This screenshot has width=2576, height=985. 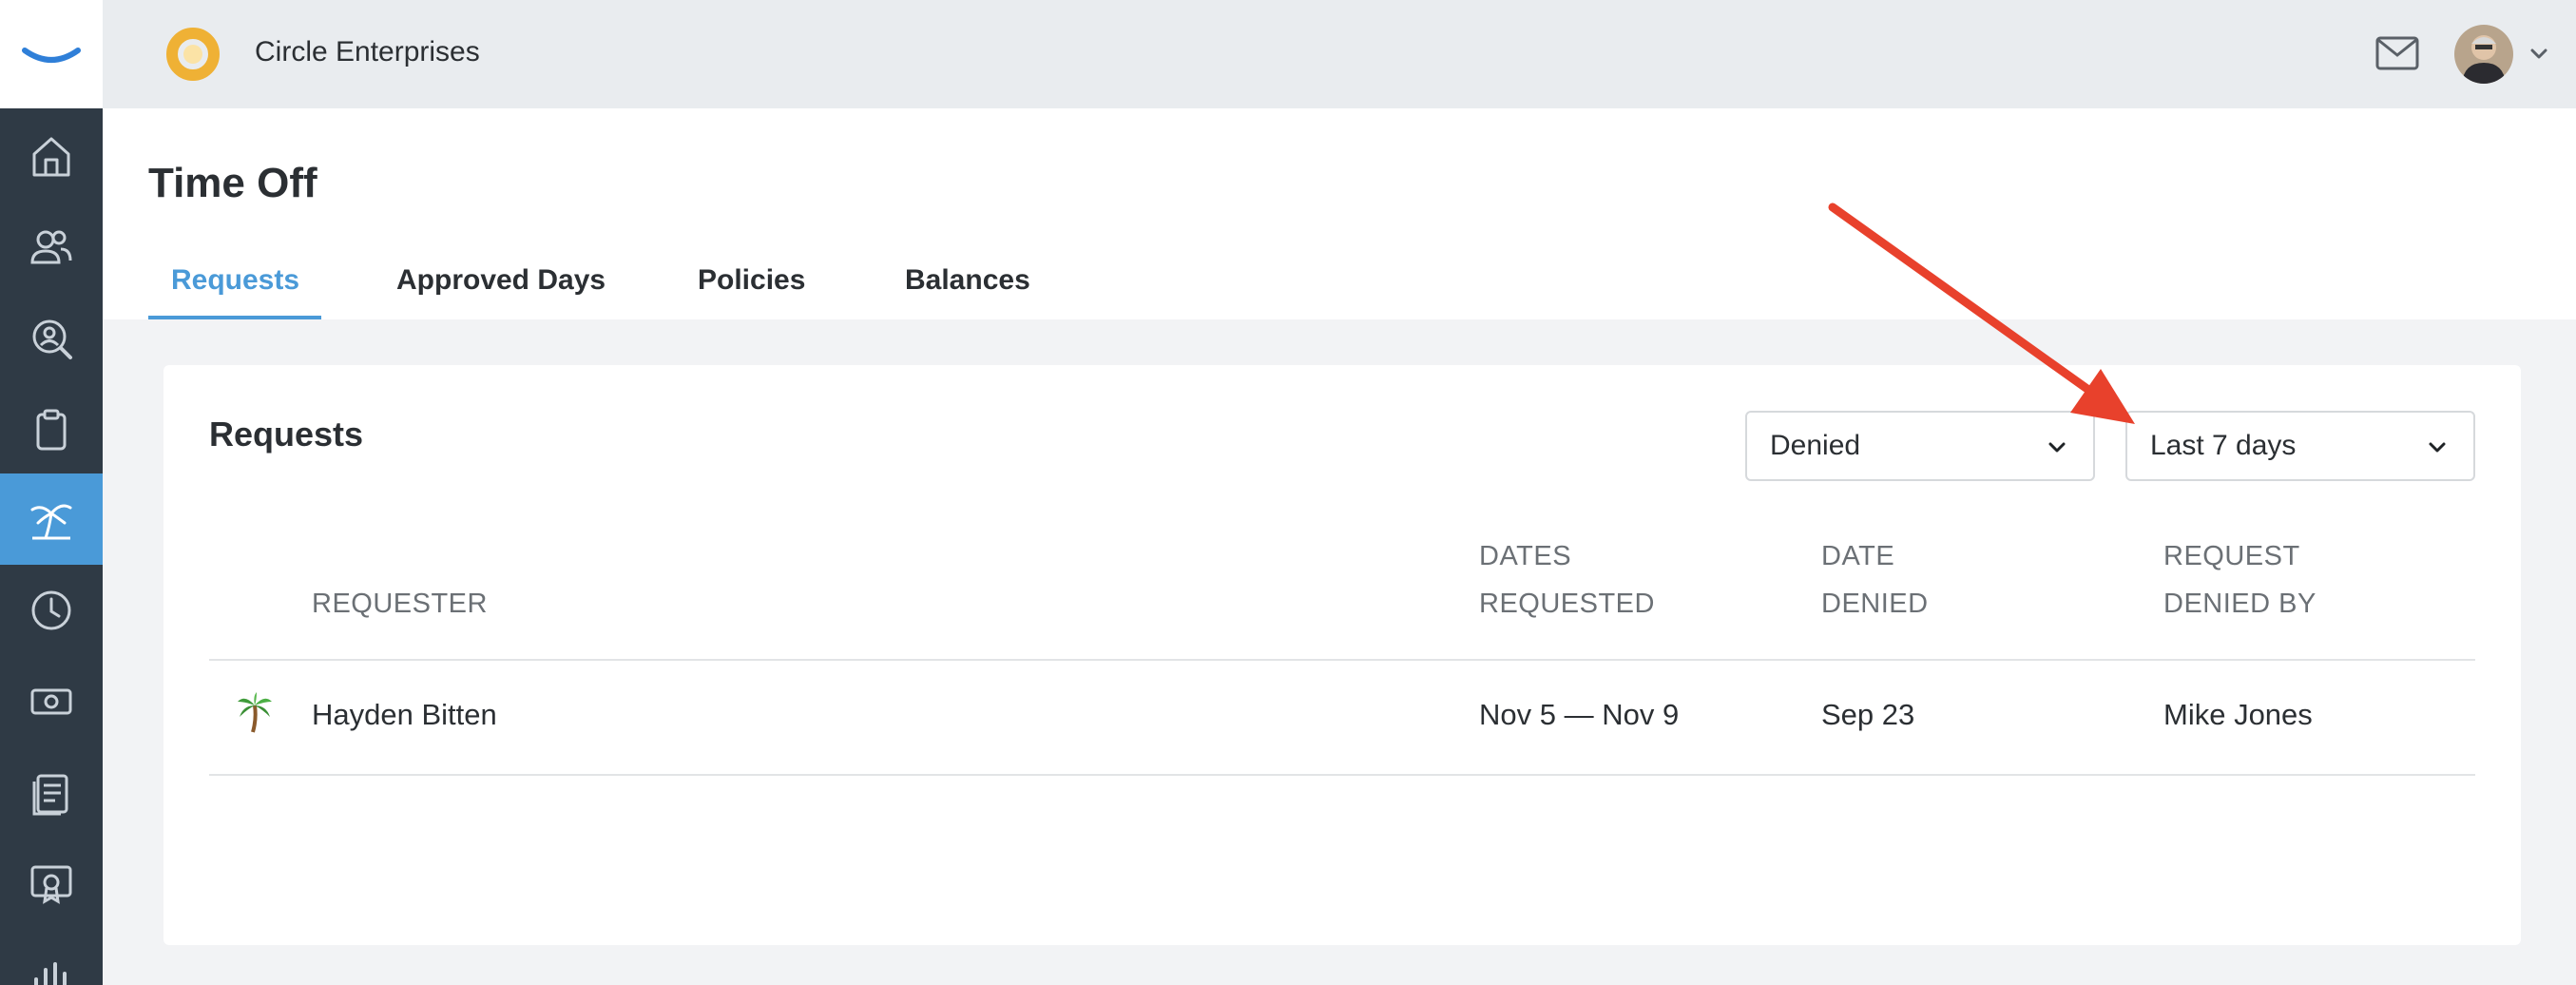 I want to click on home-icon, so click(x=51, y=157).